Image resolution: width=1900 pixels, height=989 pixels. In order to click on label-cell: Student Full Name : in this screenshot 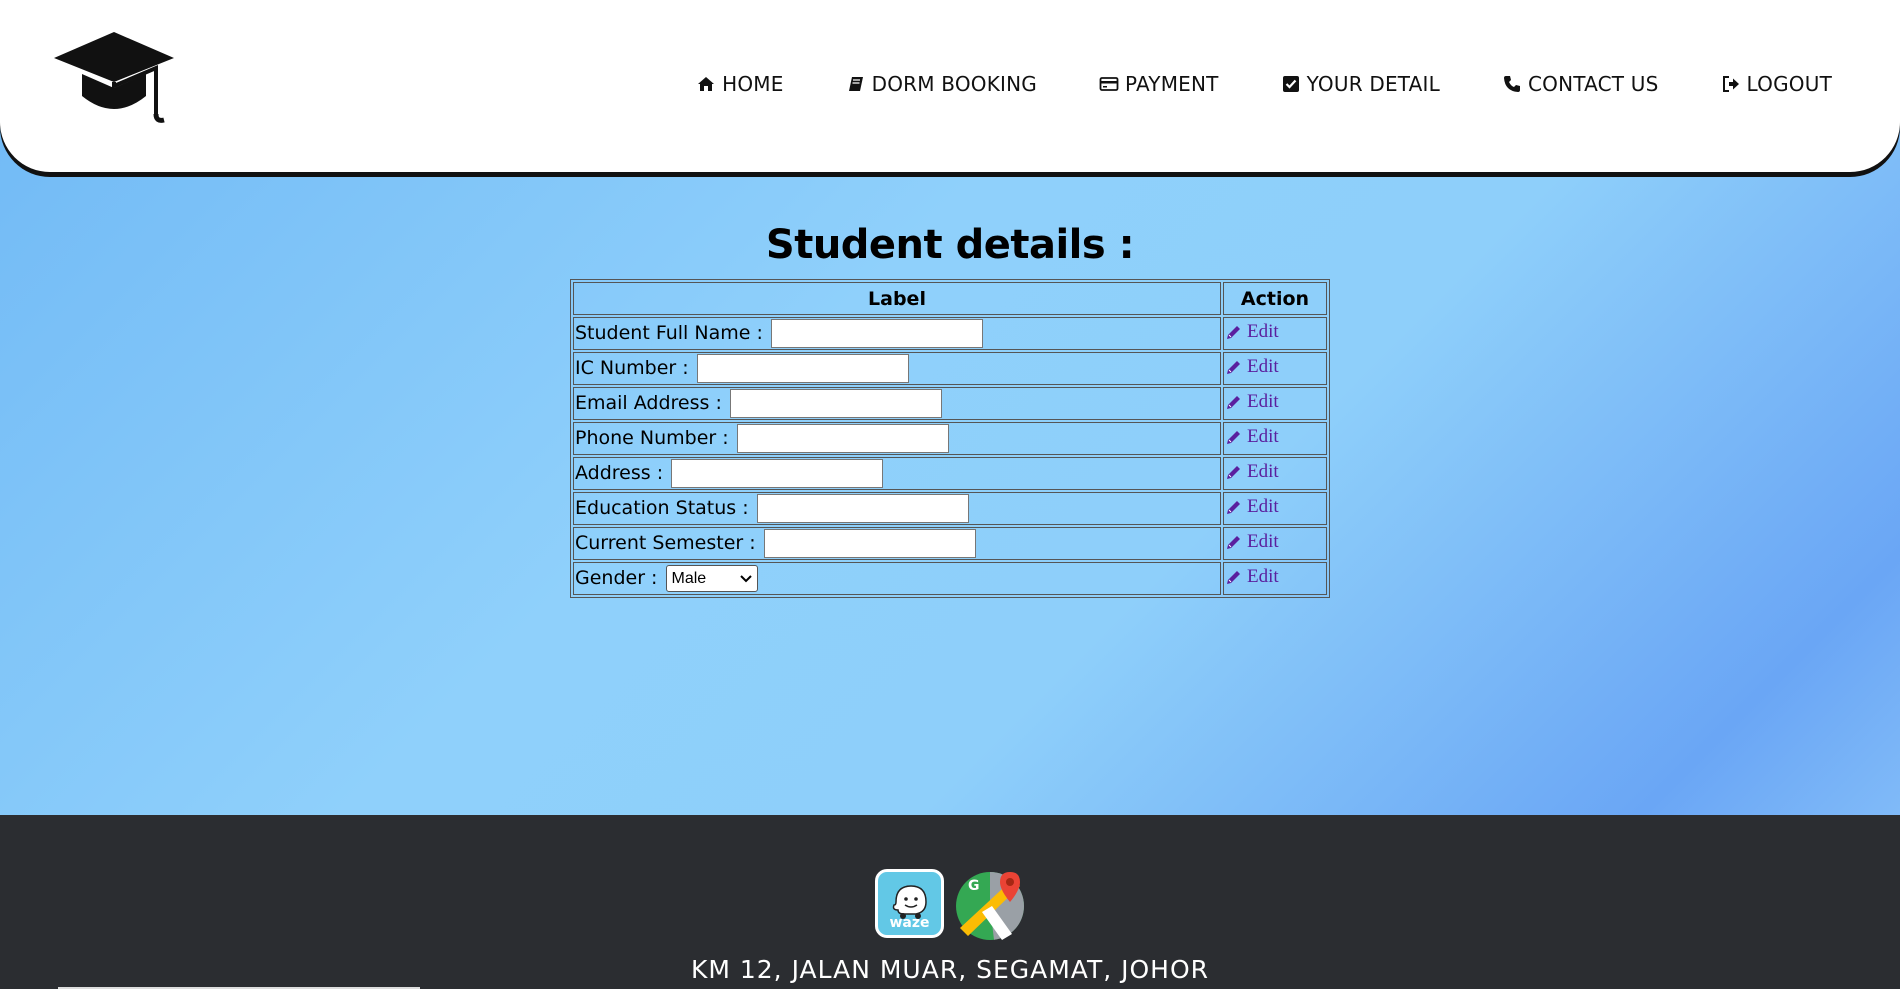, I will do `click(897, 333)`.